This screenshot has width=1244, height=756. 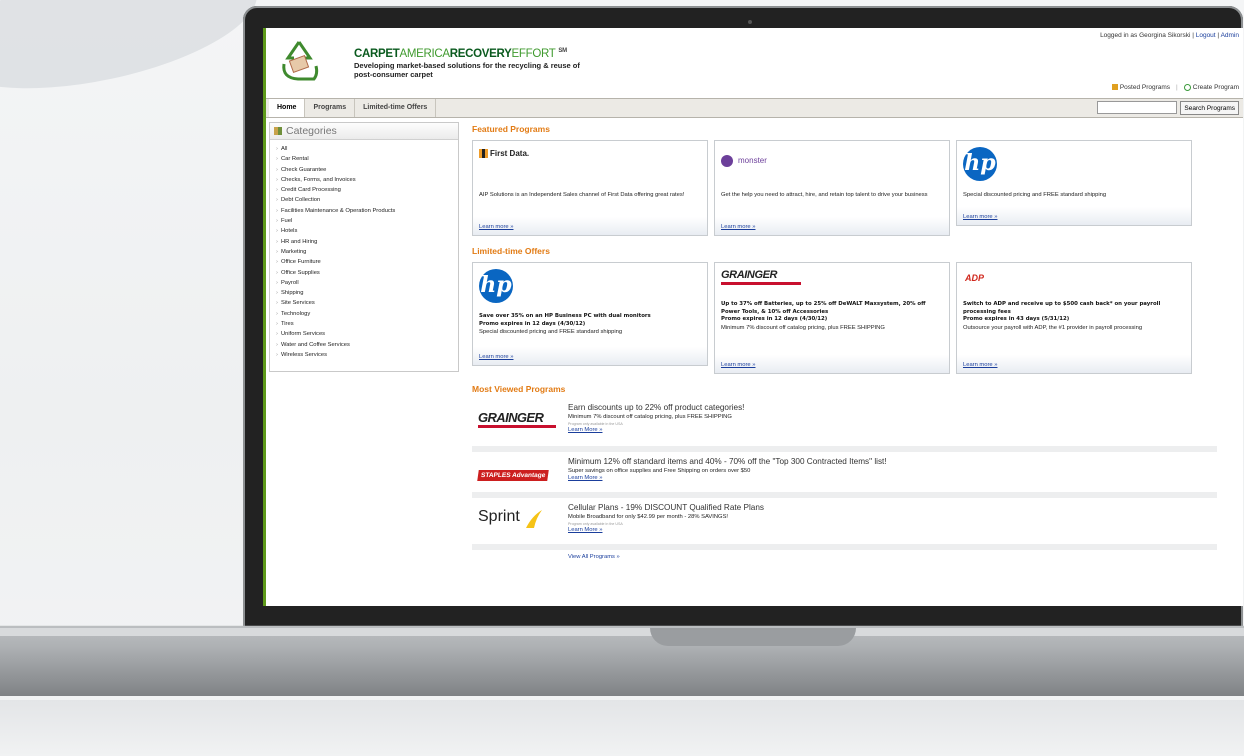 I want to click on category-technology: Technology, so click(x=367, y=314).